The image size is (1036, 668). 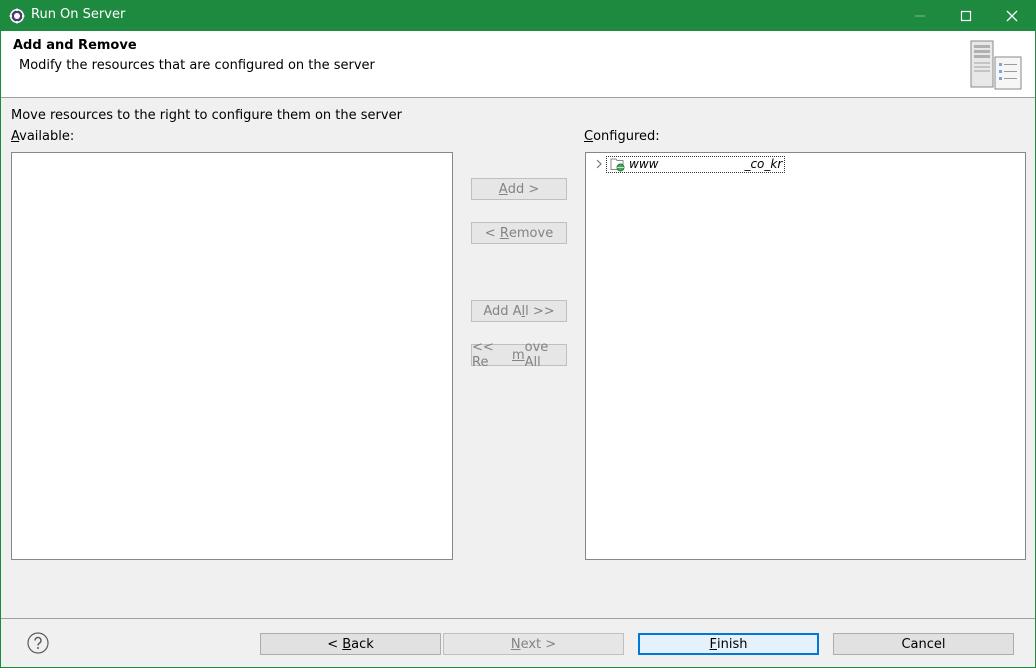 I want to click on expand-arrow-button, so click(x=599, y=164).